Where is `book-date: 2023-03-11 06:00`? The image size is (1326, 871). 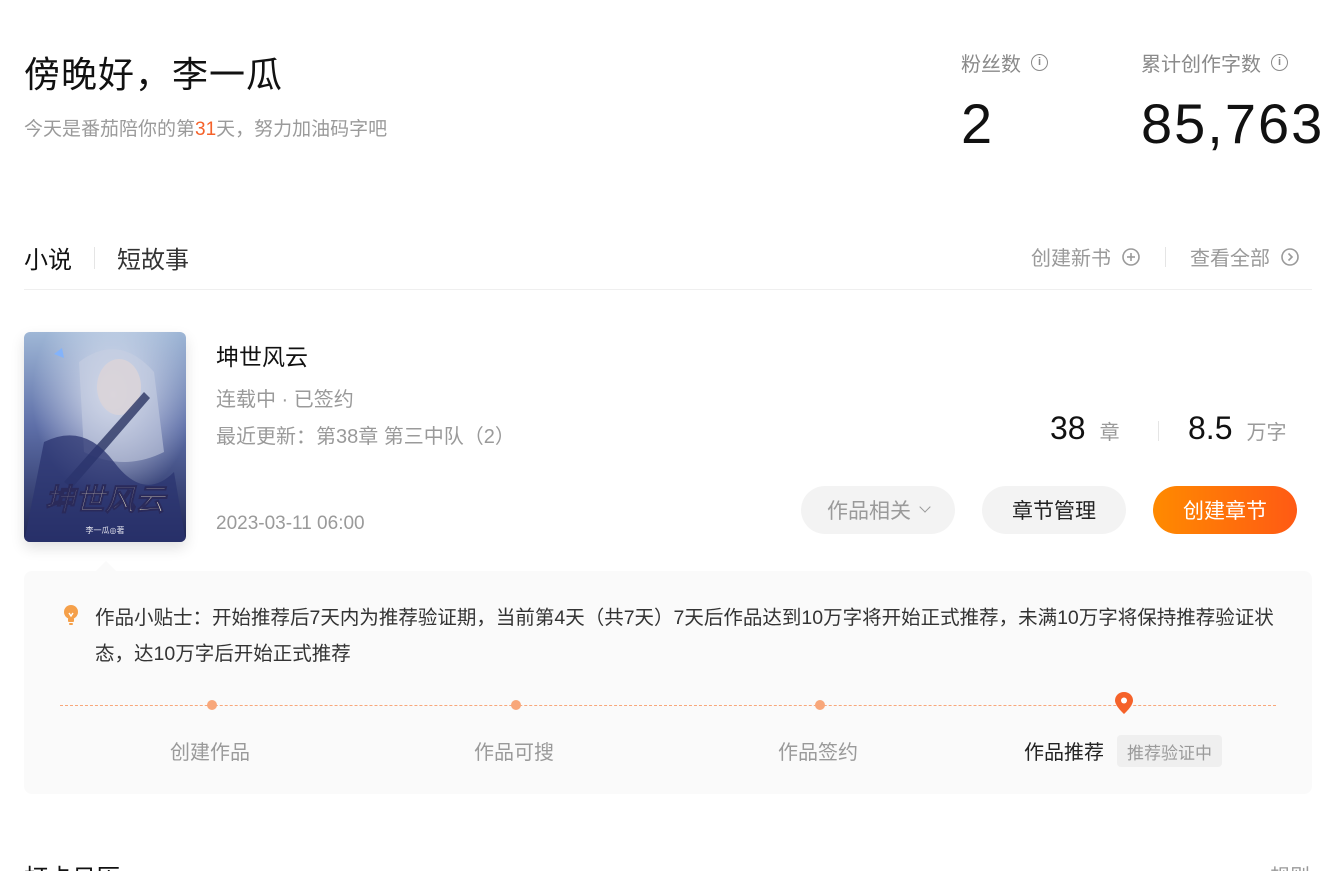 book-date: 2023-03-11 06:00 is located at coordinates (290, 523).